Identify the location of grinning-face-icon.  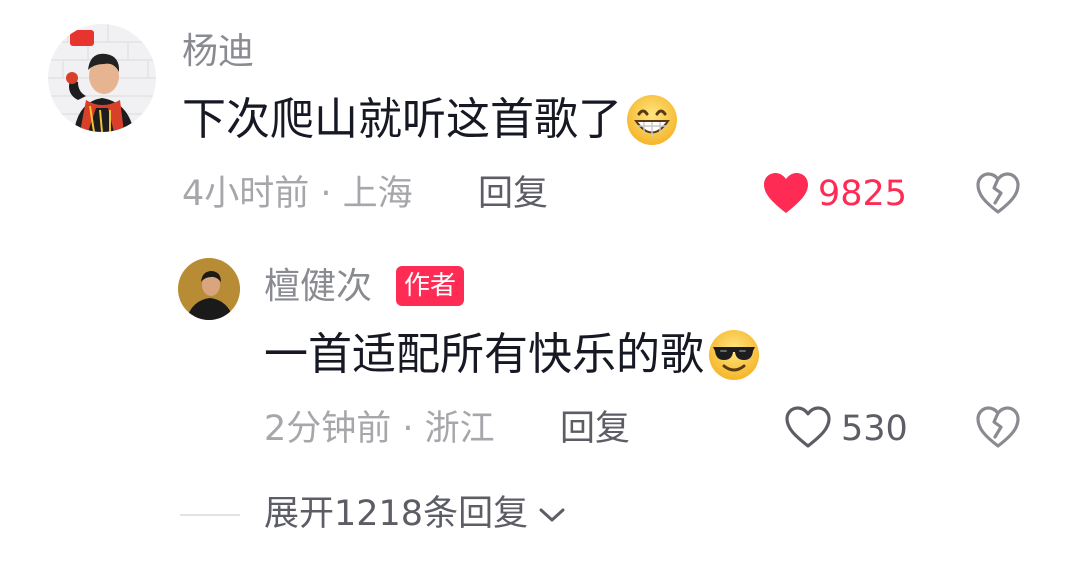
(652, 120).